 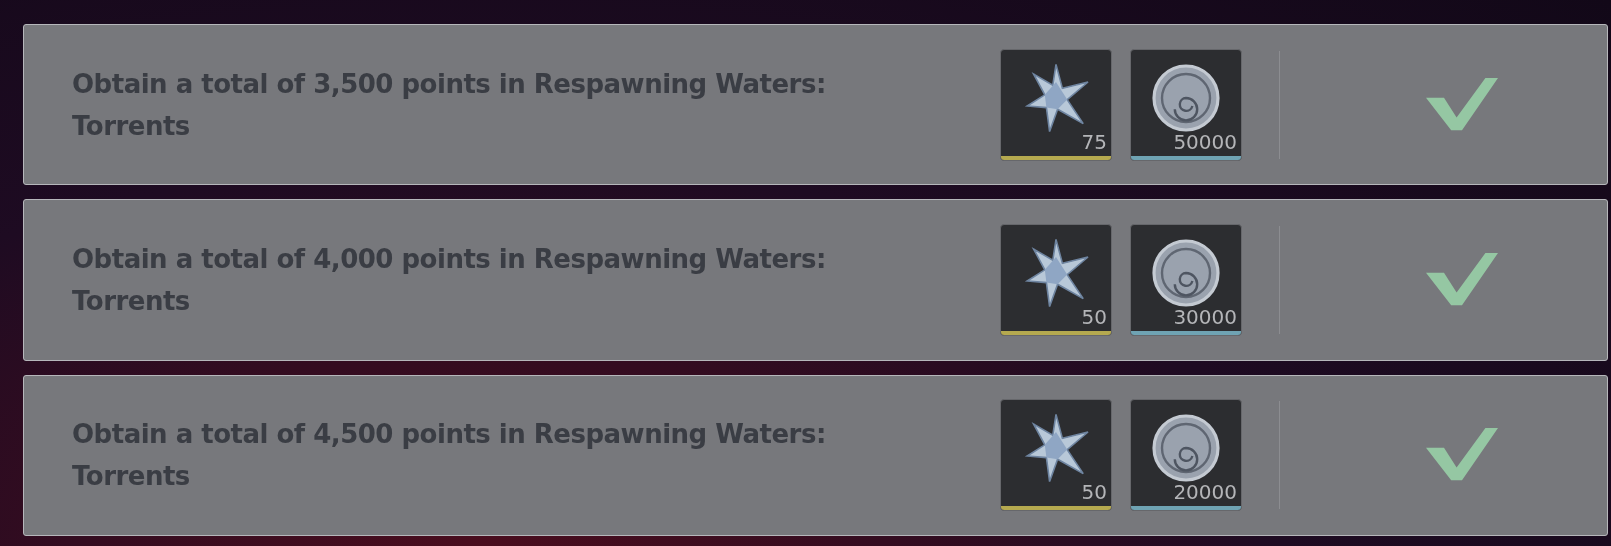 I want to click on quest-description: Obtain a total of 4,000 points in Respawning Waters: Torrents, so click(x=449, y=280).